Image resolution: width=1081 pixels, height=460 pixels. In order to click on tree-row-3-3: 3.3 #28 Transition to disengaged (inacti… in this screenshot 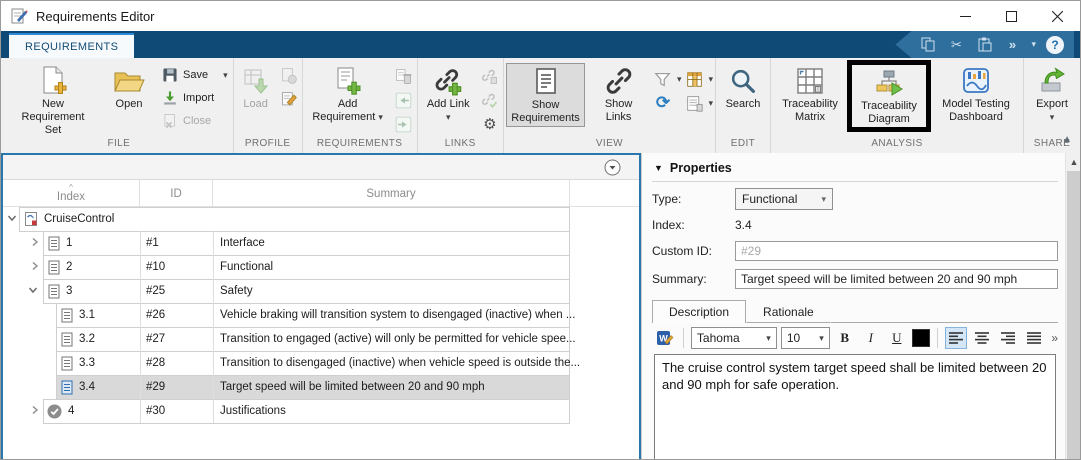, I will do `click(321, 363)`.